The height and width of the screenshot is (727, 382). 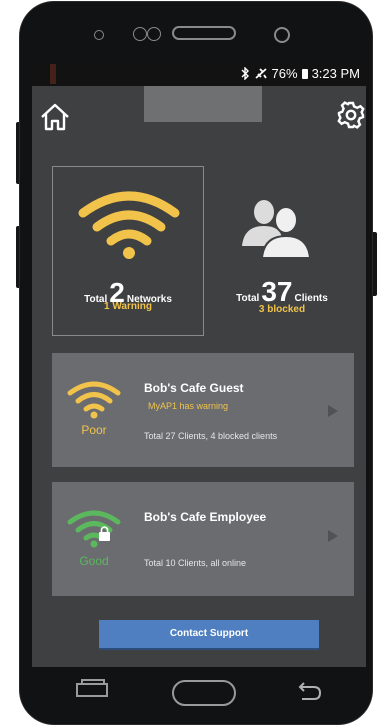 I want to click on network-name: Bob's Cafe Guest, so click(x=194, y=388).